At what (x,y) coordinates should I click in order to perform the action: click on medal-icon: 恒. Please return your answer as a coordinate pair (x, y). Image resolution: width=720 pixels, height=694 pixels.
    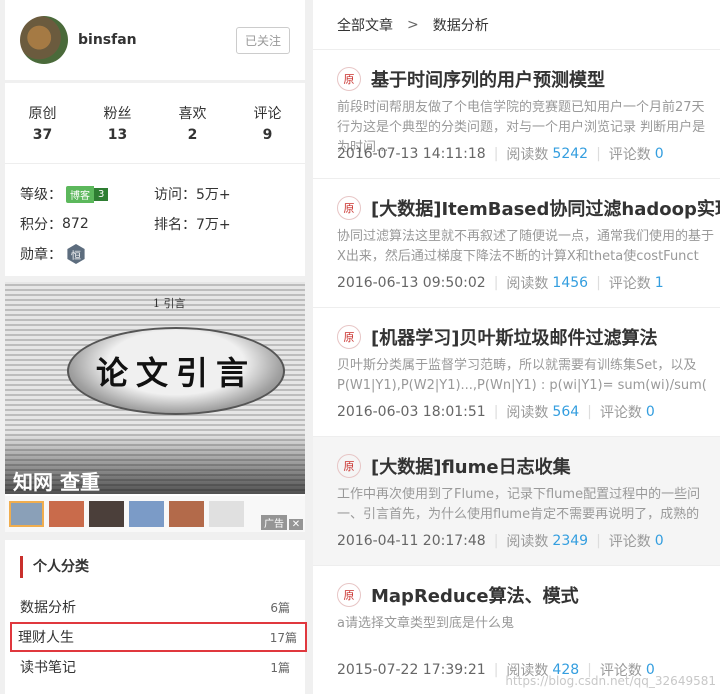
    Looking at the image, I should click on (76, 254).